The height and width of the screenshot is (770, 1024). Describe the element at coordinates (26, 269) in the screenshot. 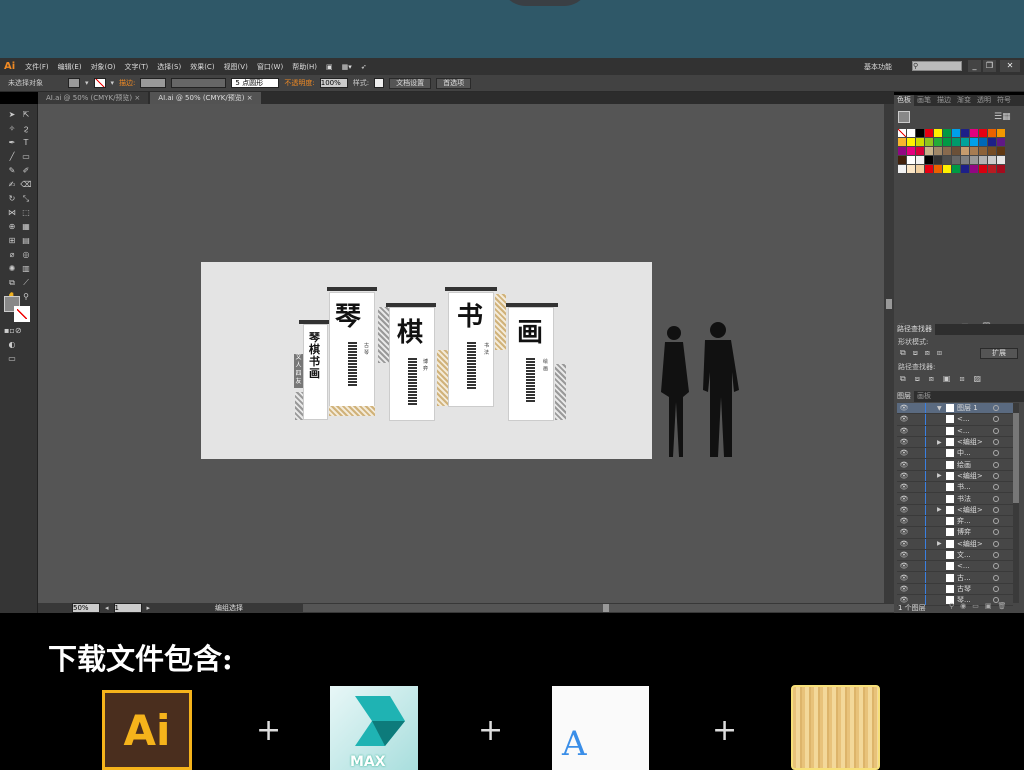

I see `graph-tool-icon: ▥` at that location.